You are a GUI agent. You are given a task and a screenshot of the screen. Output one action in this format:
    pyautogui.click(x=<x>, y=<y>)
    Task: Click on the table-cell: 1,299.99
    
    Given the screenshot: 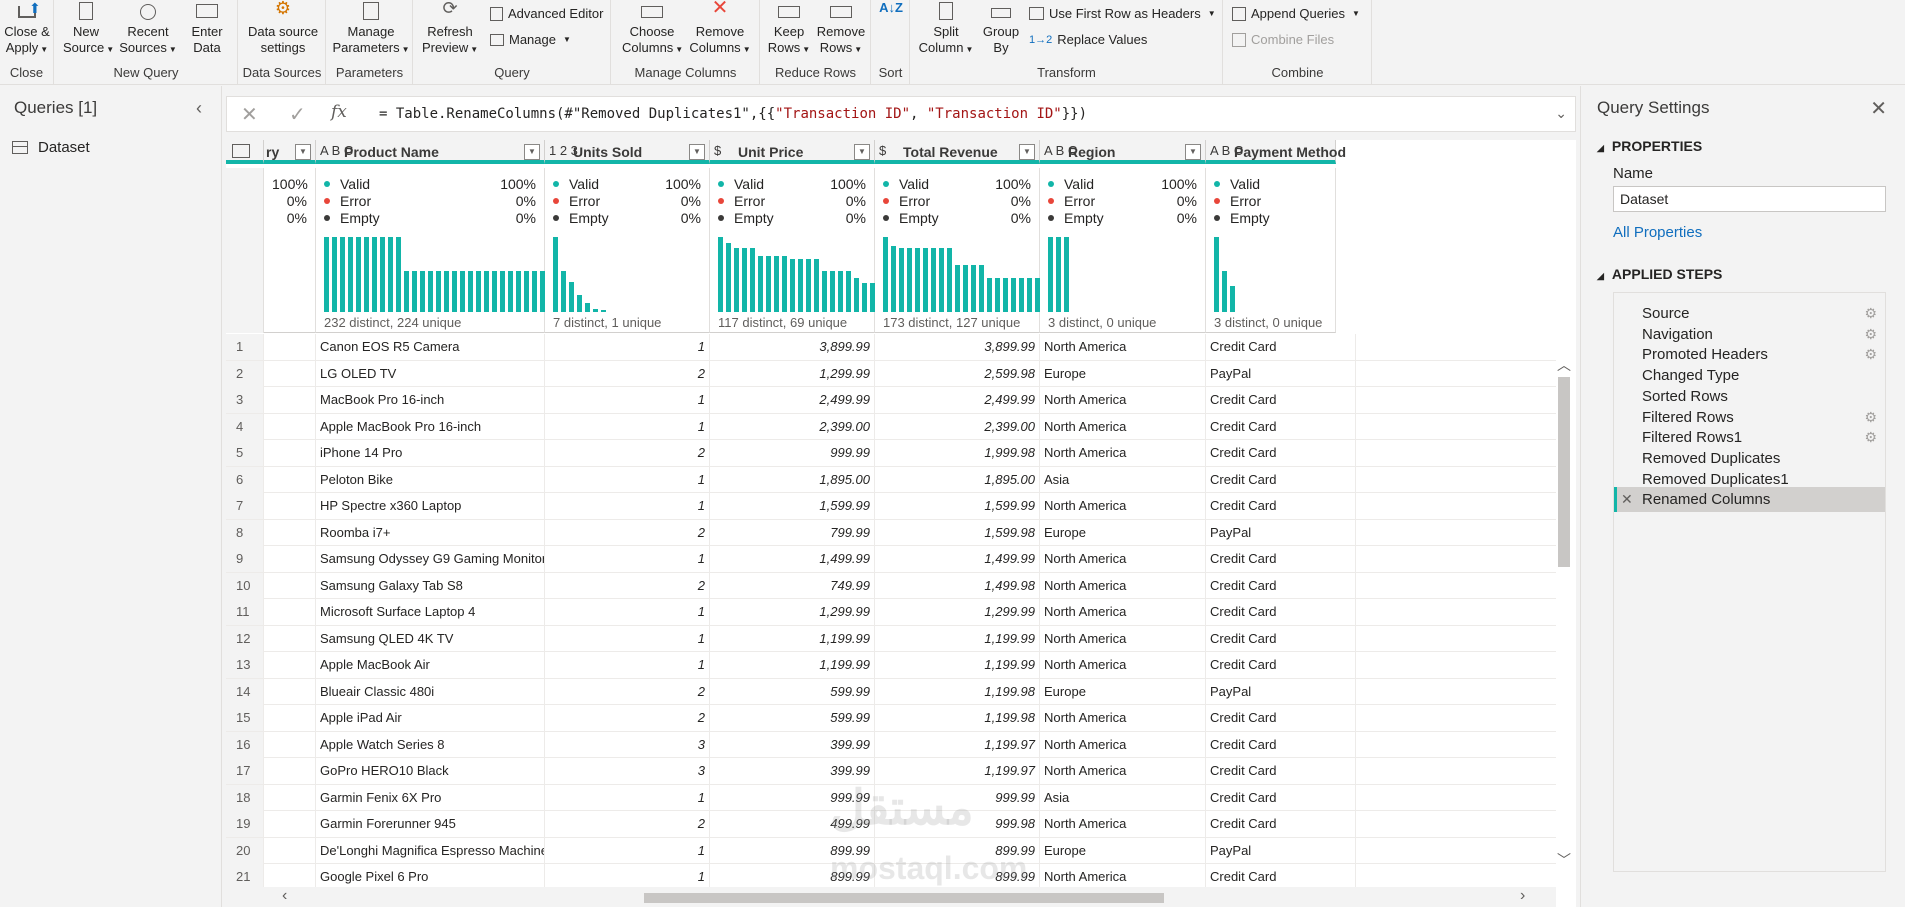 What is the action you would take?
    pyautogui.click(x=957, y=612)
    